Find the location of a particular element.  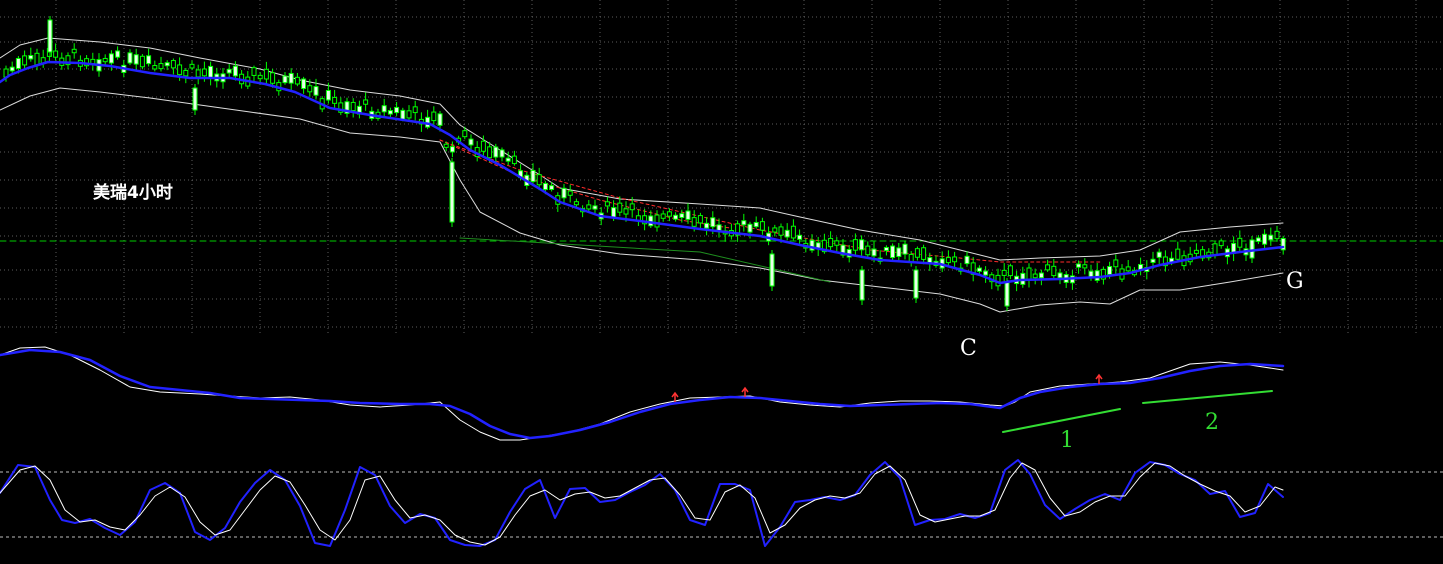

annotation-c: C is located at coordinates (968, 348).